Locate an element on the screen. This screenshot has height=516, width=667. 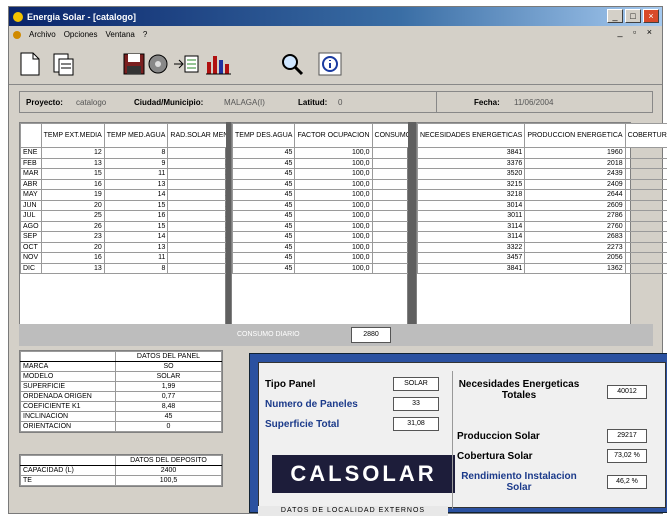
table-cell: 59,82 is located at coordinates (645, 163).